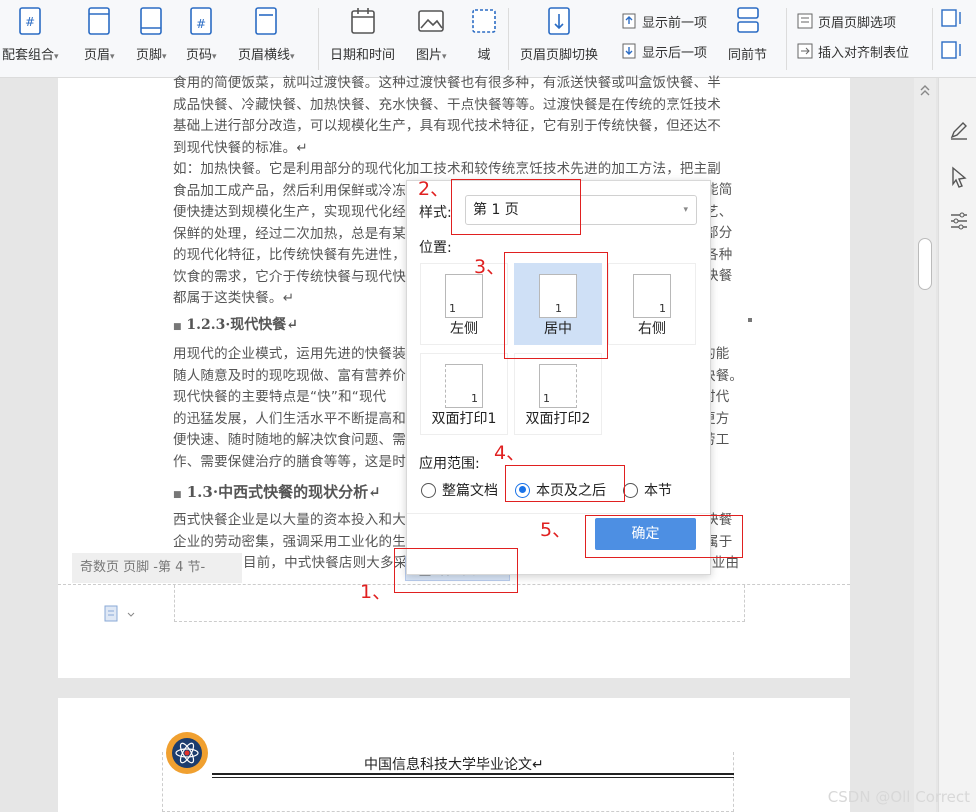 The image size is (976, 812). I want to click on watermark: CSDN @Oll Correct, so click(898, 797).